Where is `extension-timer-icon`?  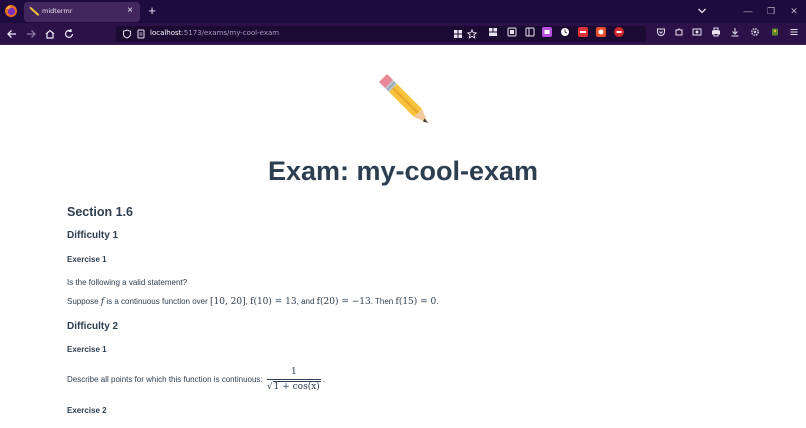
extension-timer-icon is located at coordinates (565, 32).